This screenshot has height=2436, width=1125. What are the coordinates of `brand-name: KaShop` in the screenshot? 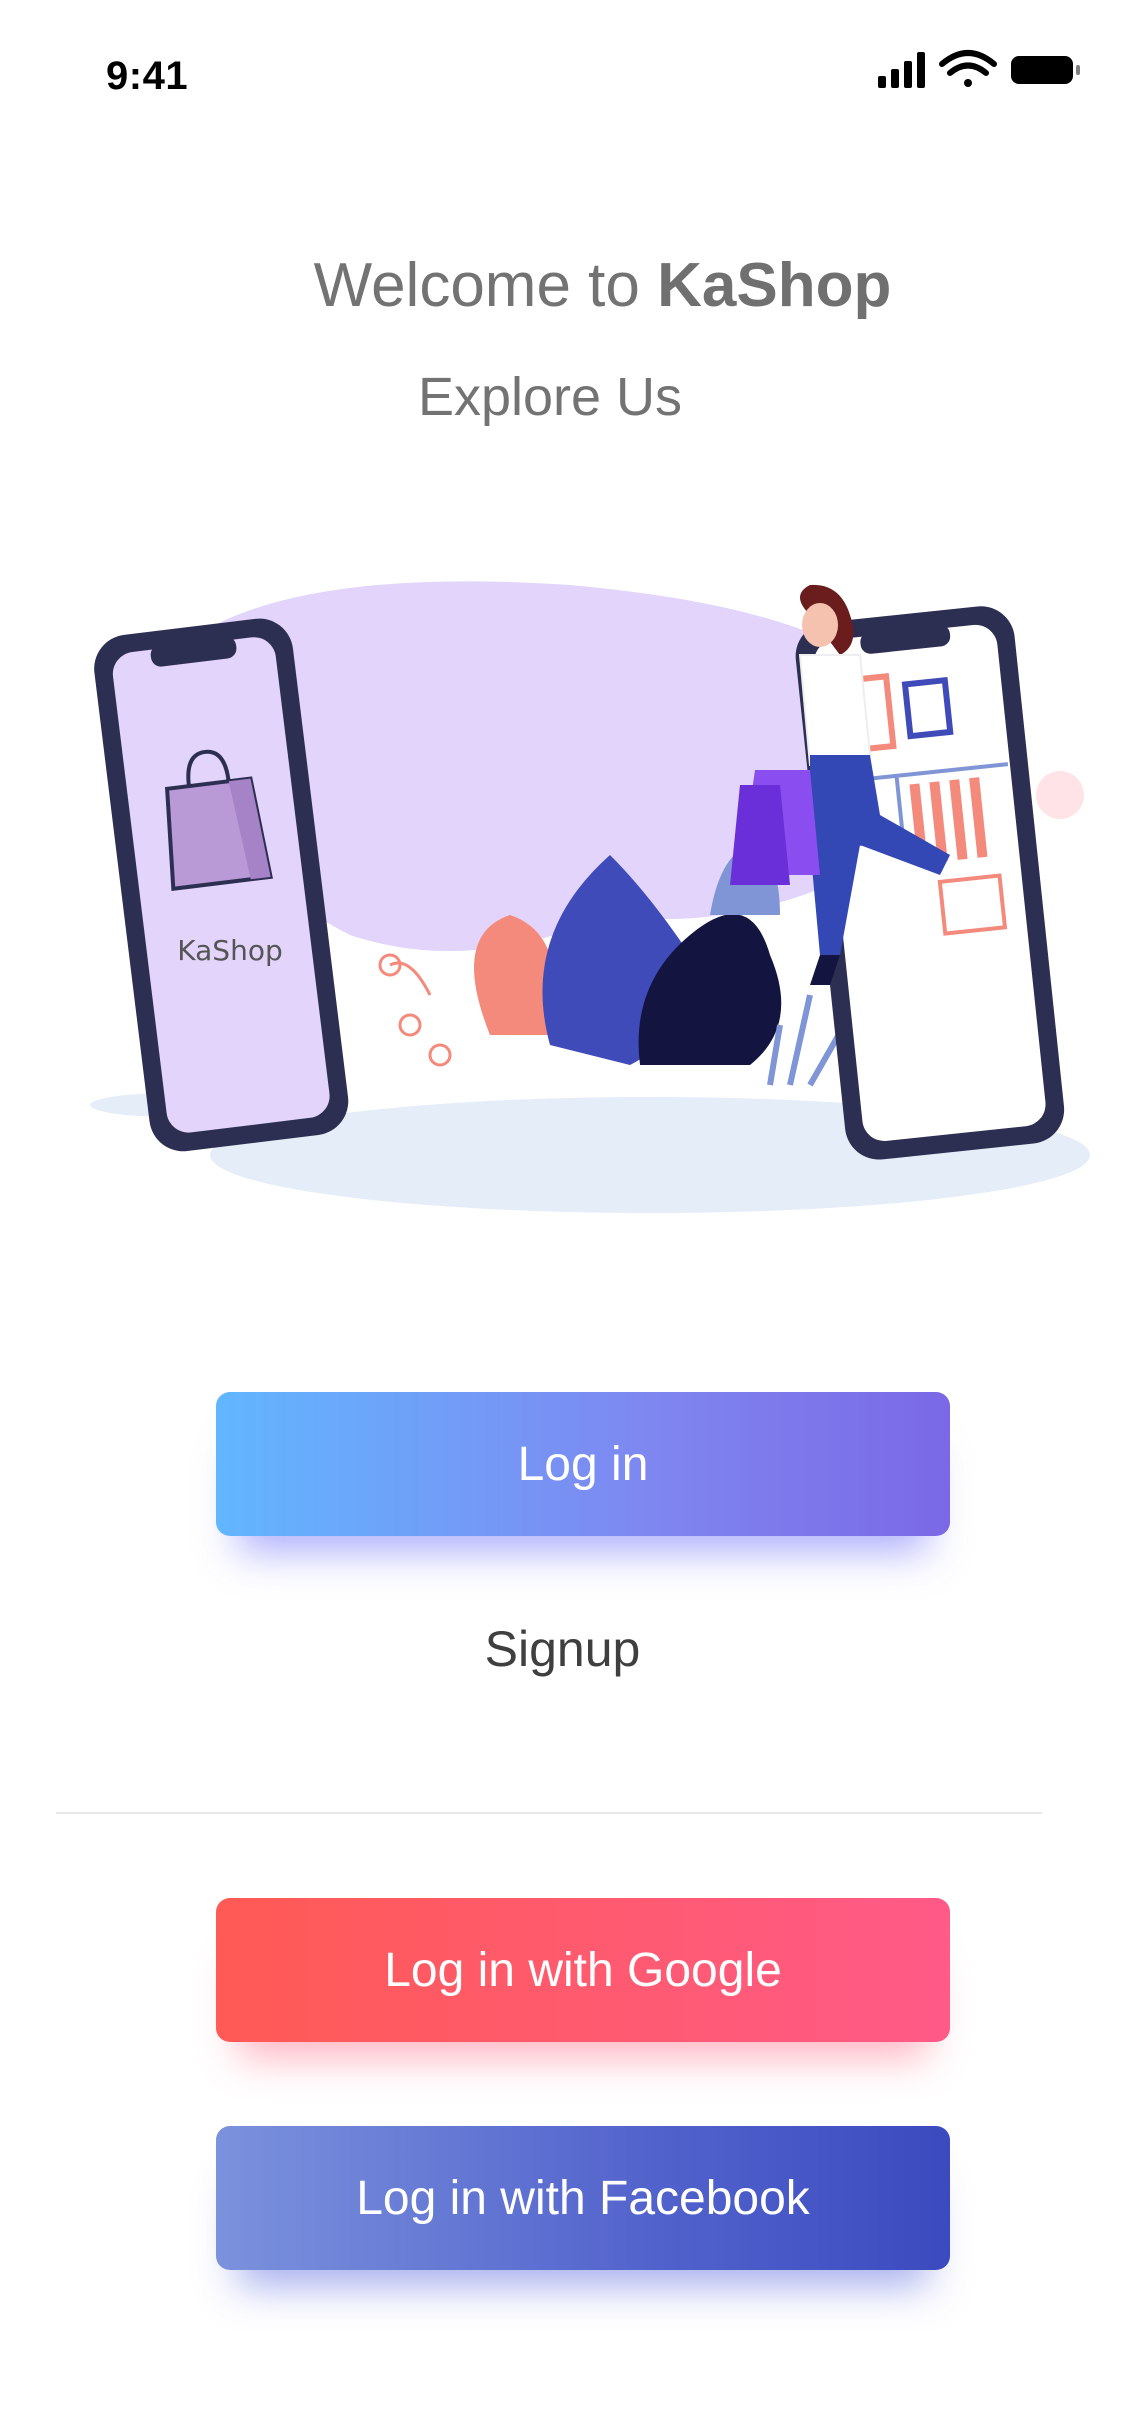 It's located at (774, 285).